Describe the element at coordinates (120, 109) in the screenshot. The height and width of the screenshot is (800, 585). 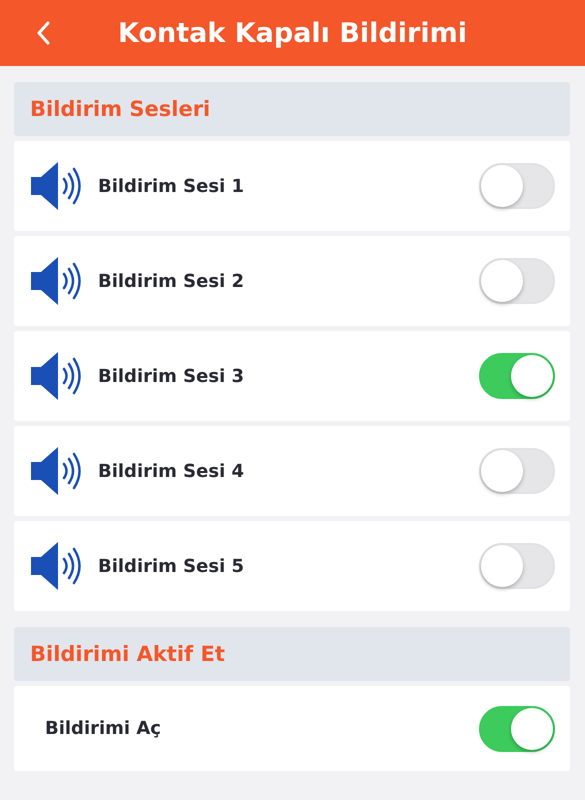
I see `section-title: Bildirim Sesleri` at that location.